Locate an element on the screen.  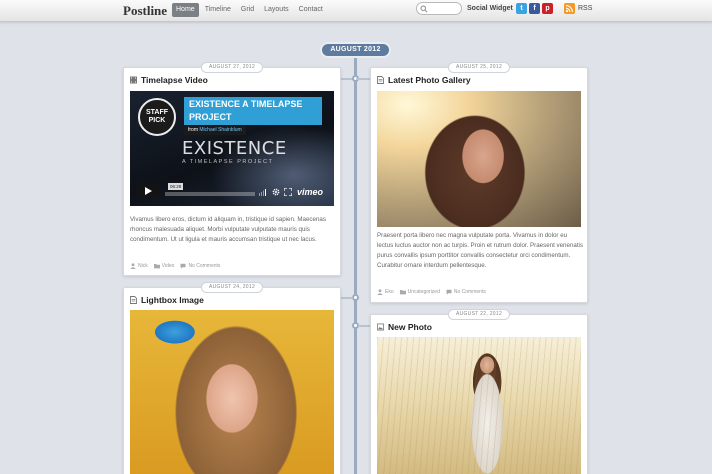
facebook-icon: f is located at coordinates (534, 8).